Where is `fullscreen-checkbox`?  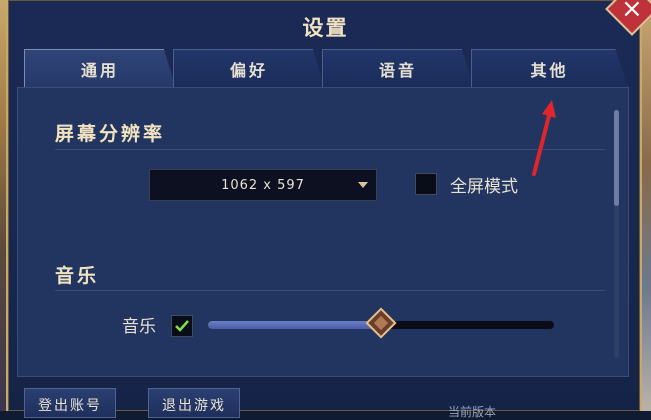
fullscreen-checkbox is located at coordinates (426, 184).